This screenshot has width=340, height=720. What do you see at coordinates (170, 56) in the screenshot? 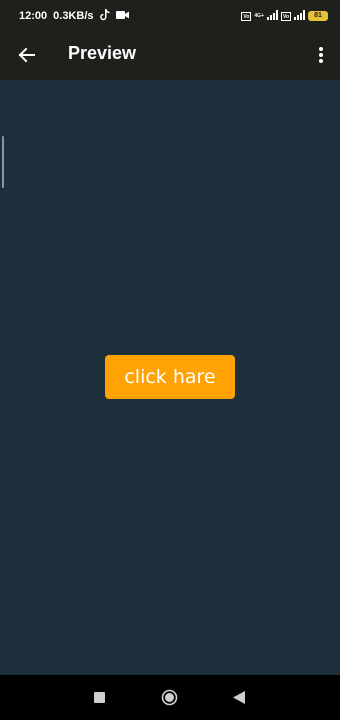
I see `app-bar: Preview` at bounding box center [170, 56].